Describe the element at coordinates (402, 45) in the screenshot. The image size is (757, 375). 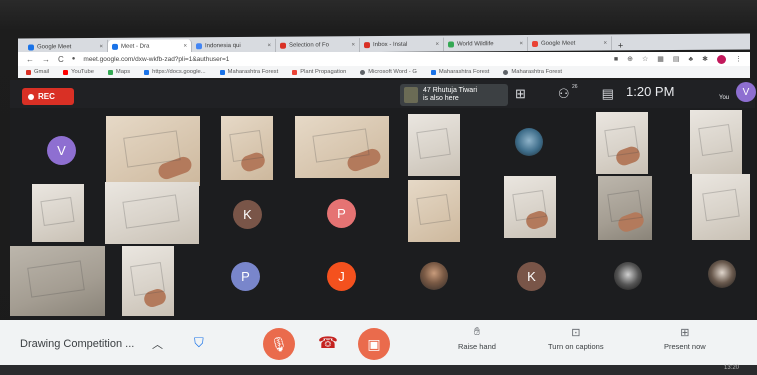
I see `browser-tab: Inbox - Instal ×` at that location.